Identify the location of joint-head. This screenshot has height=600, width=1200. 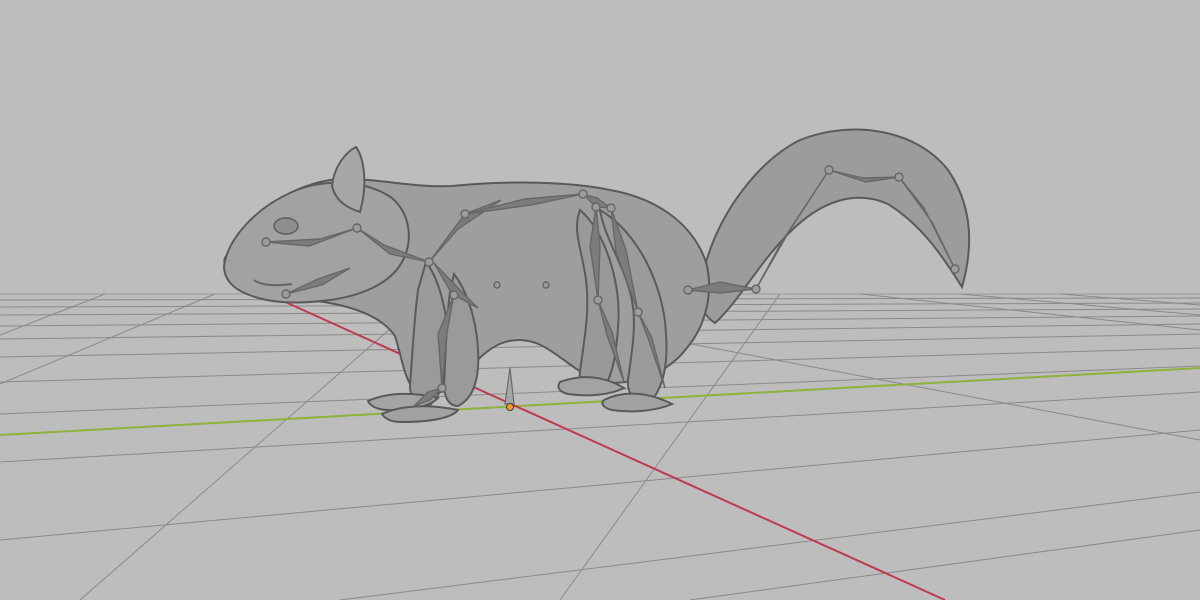
(266, 242).